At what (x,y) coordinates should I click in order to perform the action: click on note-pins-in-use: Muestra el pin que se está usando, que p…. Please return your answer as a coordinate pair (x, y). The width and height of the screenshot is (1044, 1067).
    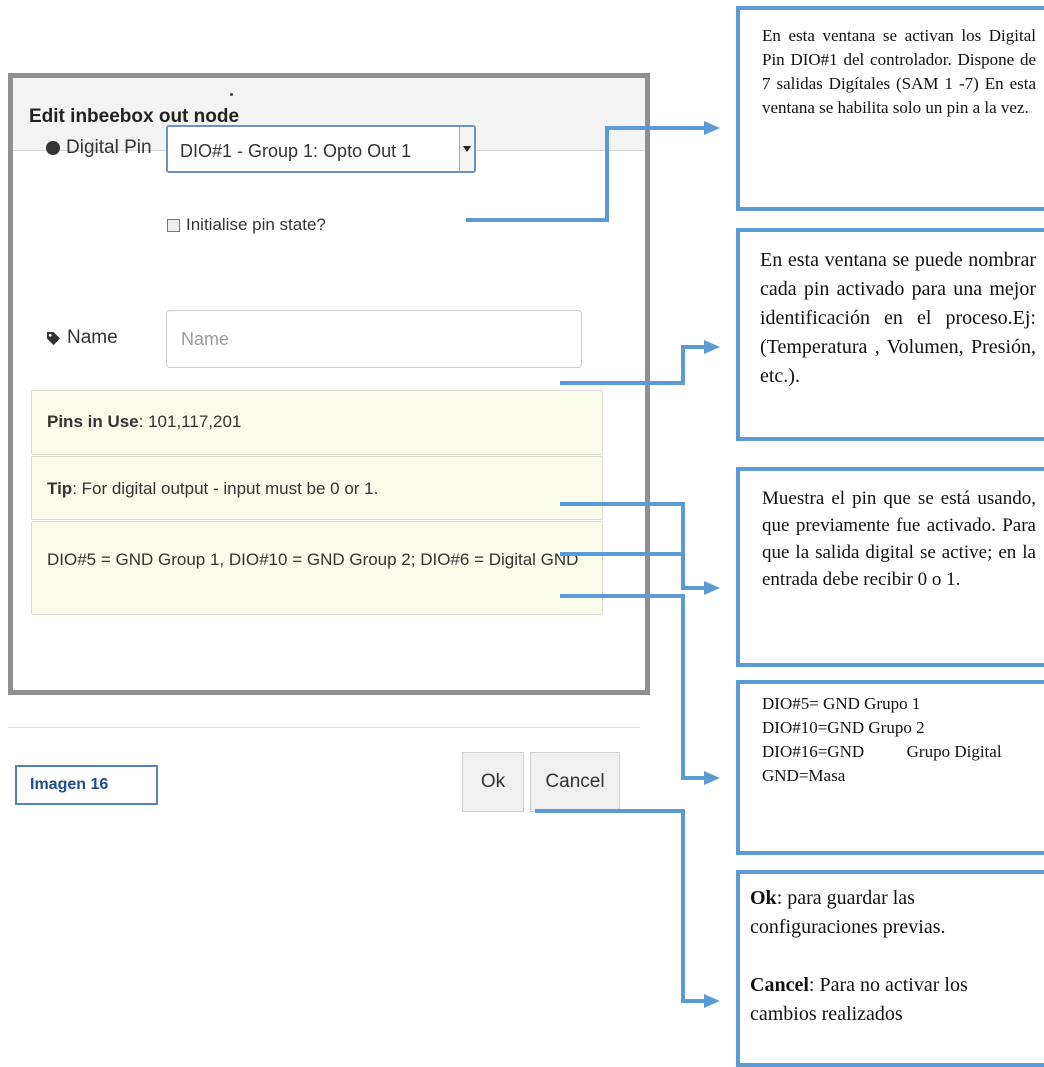
    Looking at the image, I should click on (890, 567).